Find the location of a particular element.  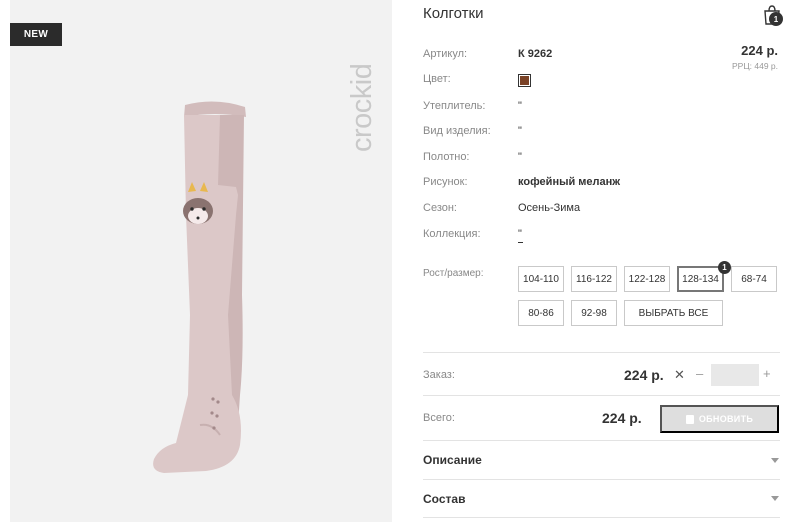

total-label: Всего: is located at coordinates (439, 418).